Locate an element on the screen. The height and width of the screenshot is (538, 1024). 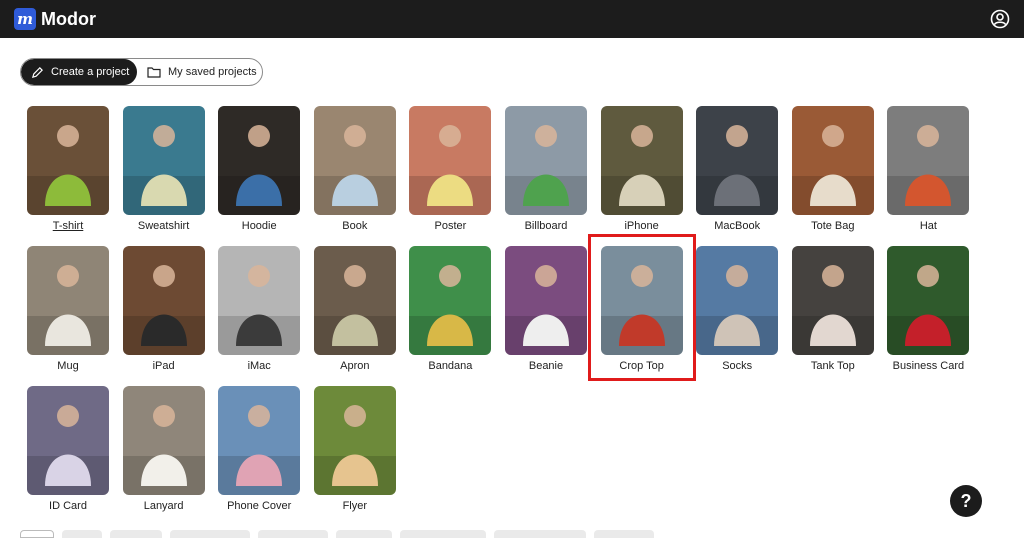
product-tile-t-shirt: T-shirt is located at coordinates (68, 170).